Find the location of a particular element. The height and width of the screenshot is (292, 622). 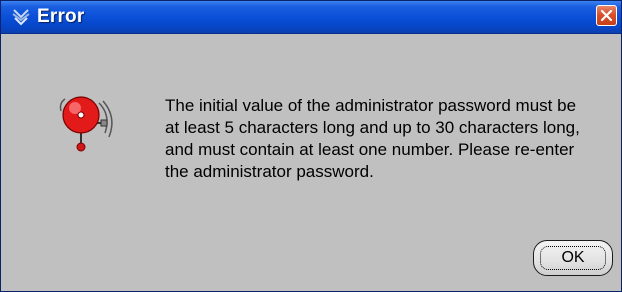

java-cup-icon is located at coordinates (21, 17).